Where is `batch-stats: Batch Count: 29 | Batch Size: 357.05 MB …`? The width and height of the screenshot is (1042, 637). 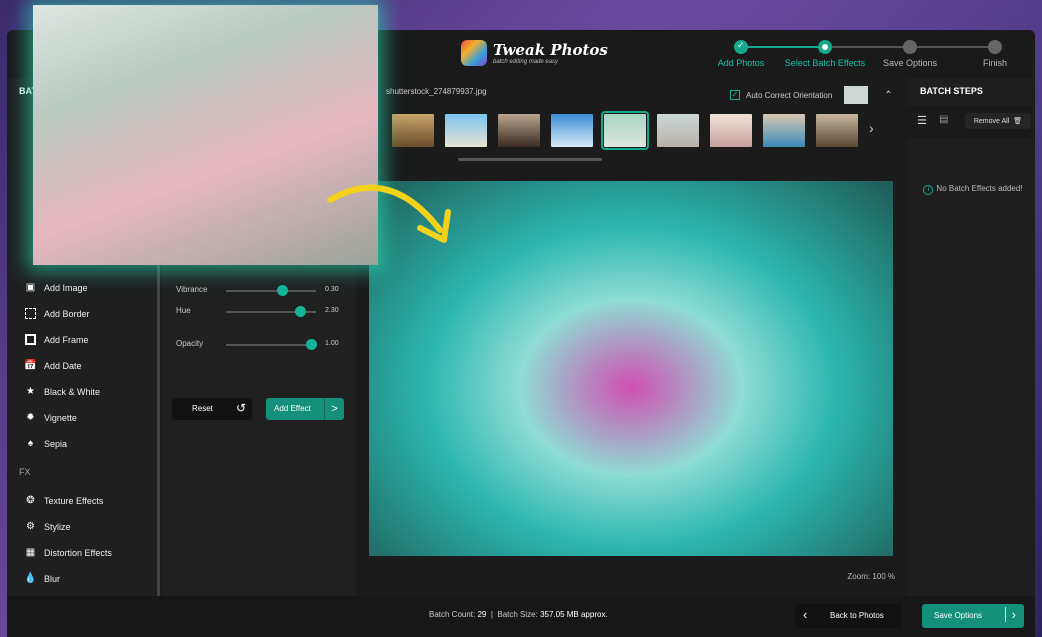
batch-stats: Batch Count: 29 | Batch Size: 357.05 MB … is located at coordinates (518, 614).